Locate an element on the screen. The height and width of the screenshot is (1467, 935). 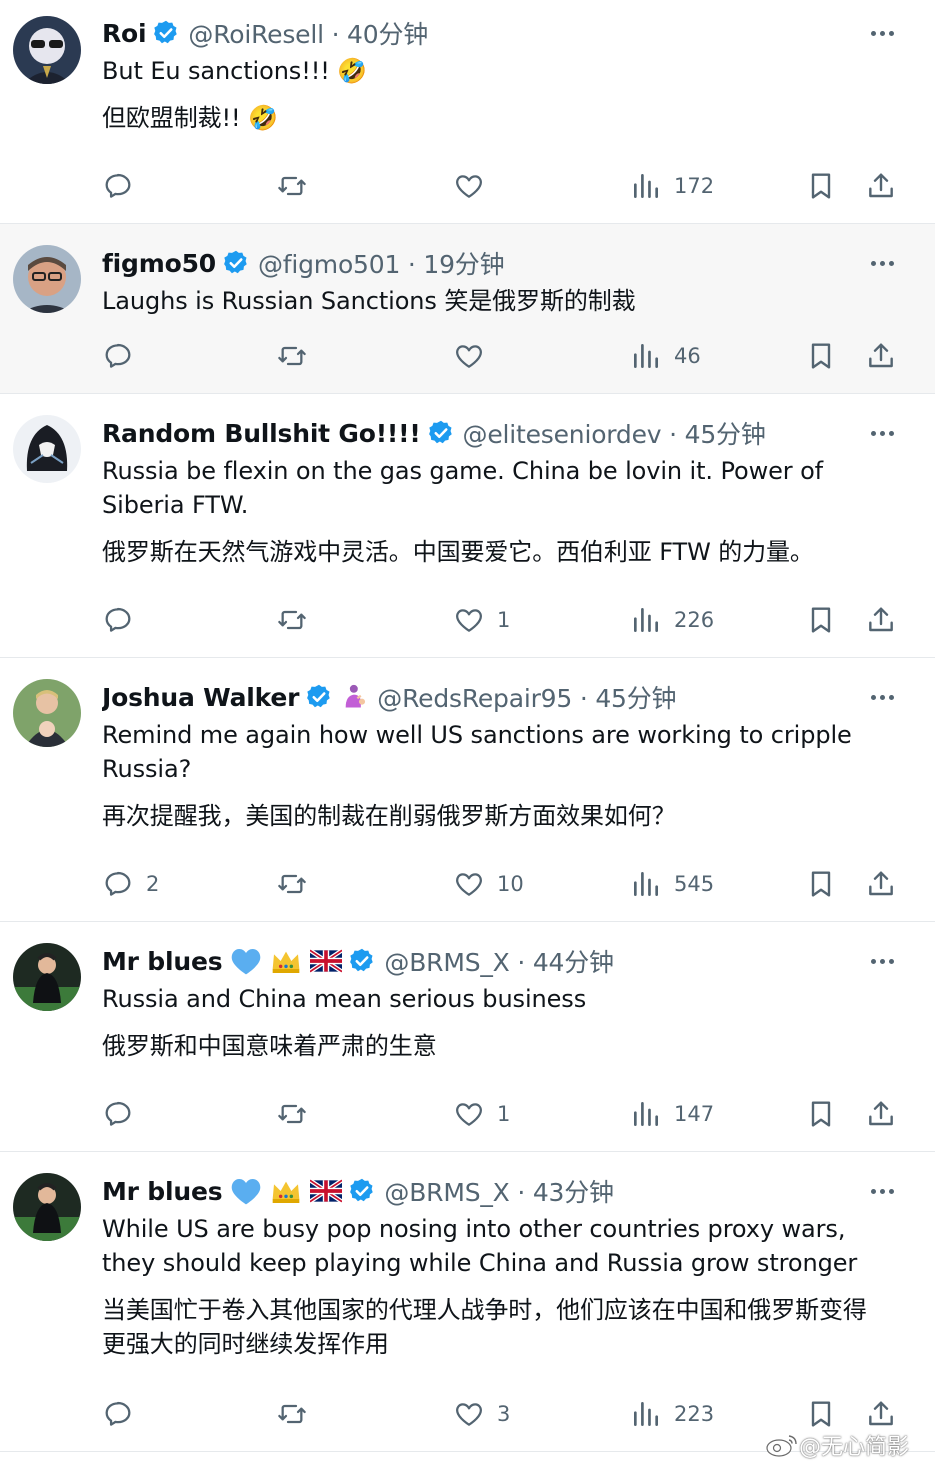
display-name: Joshua Walker is located at coordinates (200, 697).